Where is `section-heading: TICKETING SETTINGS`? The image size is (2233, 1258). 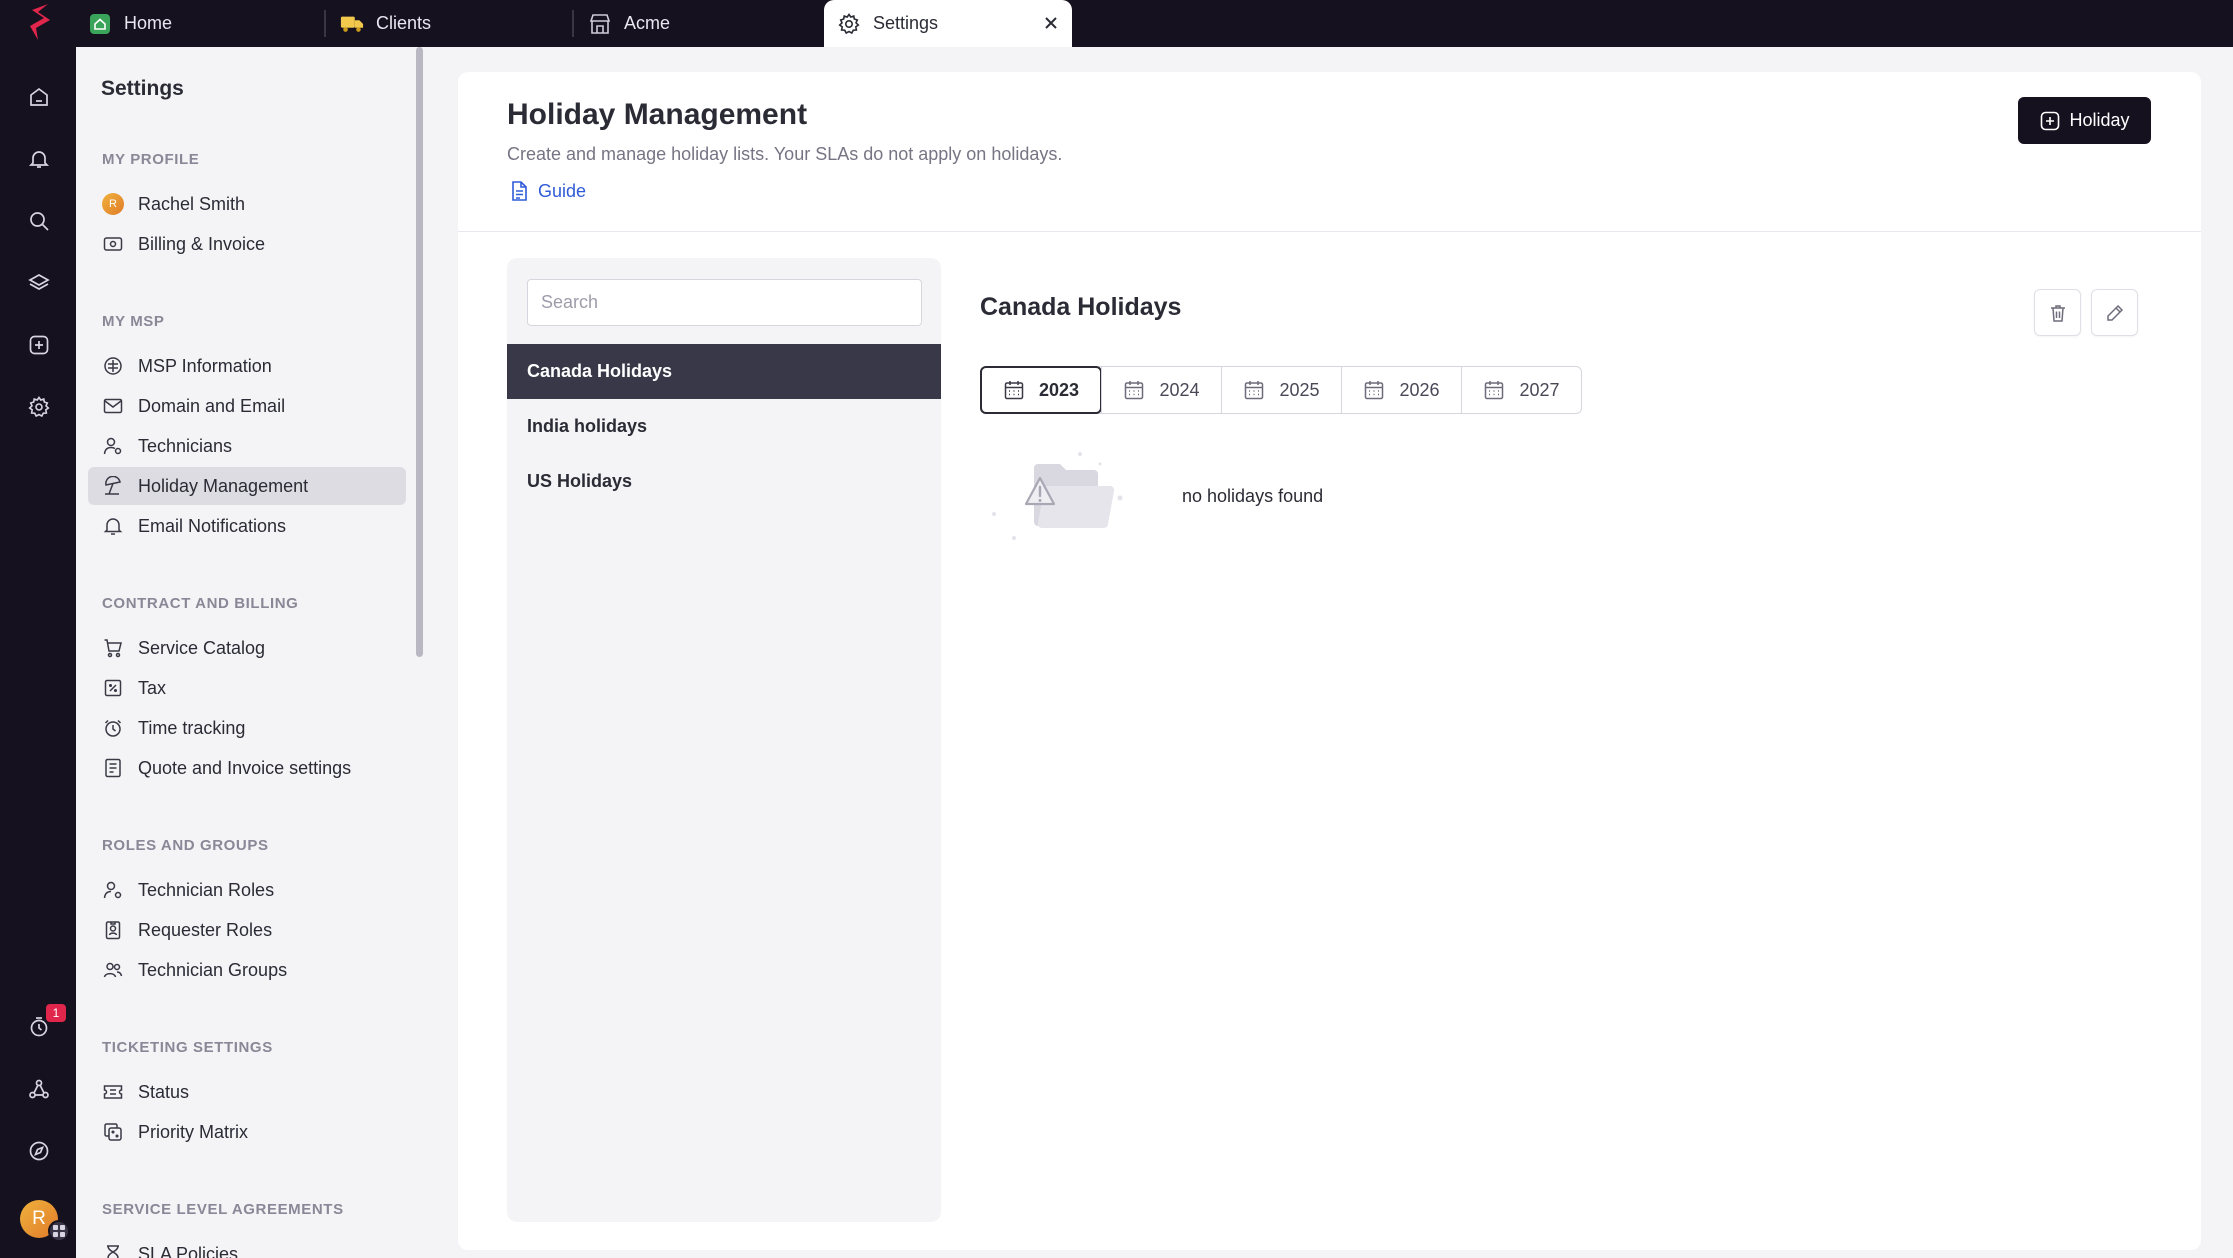 section-heading: TICKETING SETTINGS is located at coordinates (187, 1047).